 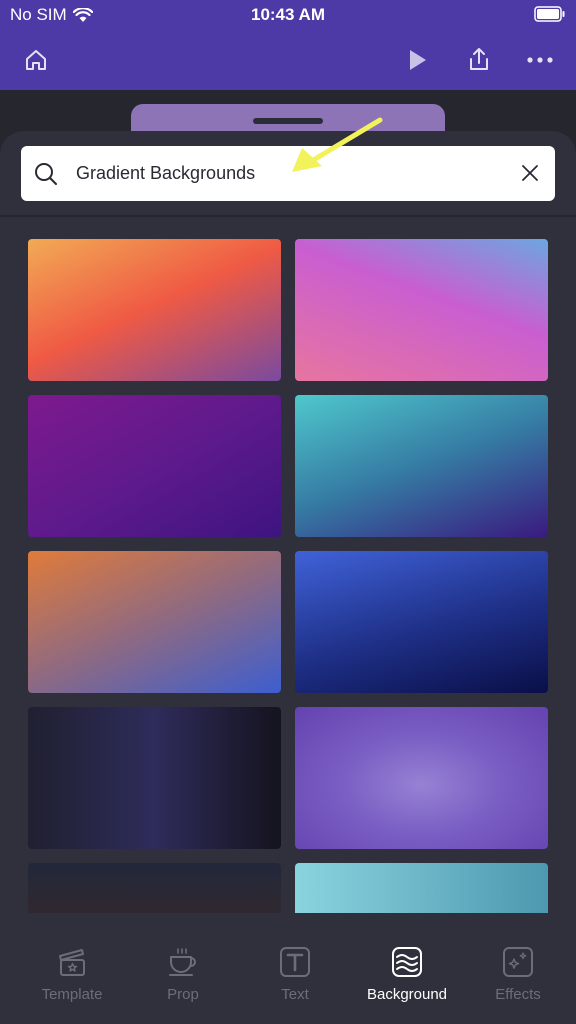 I want to click on home-icon, so click(x=36, y=60).